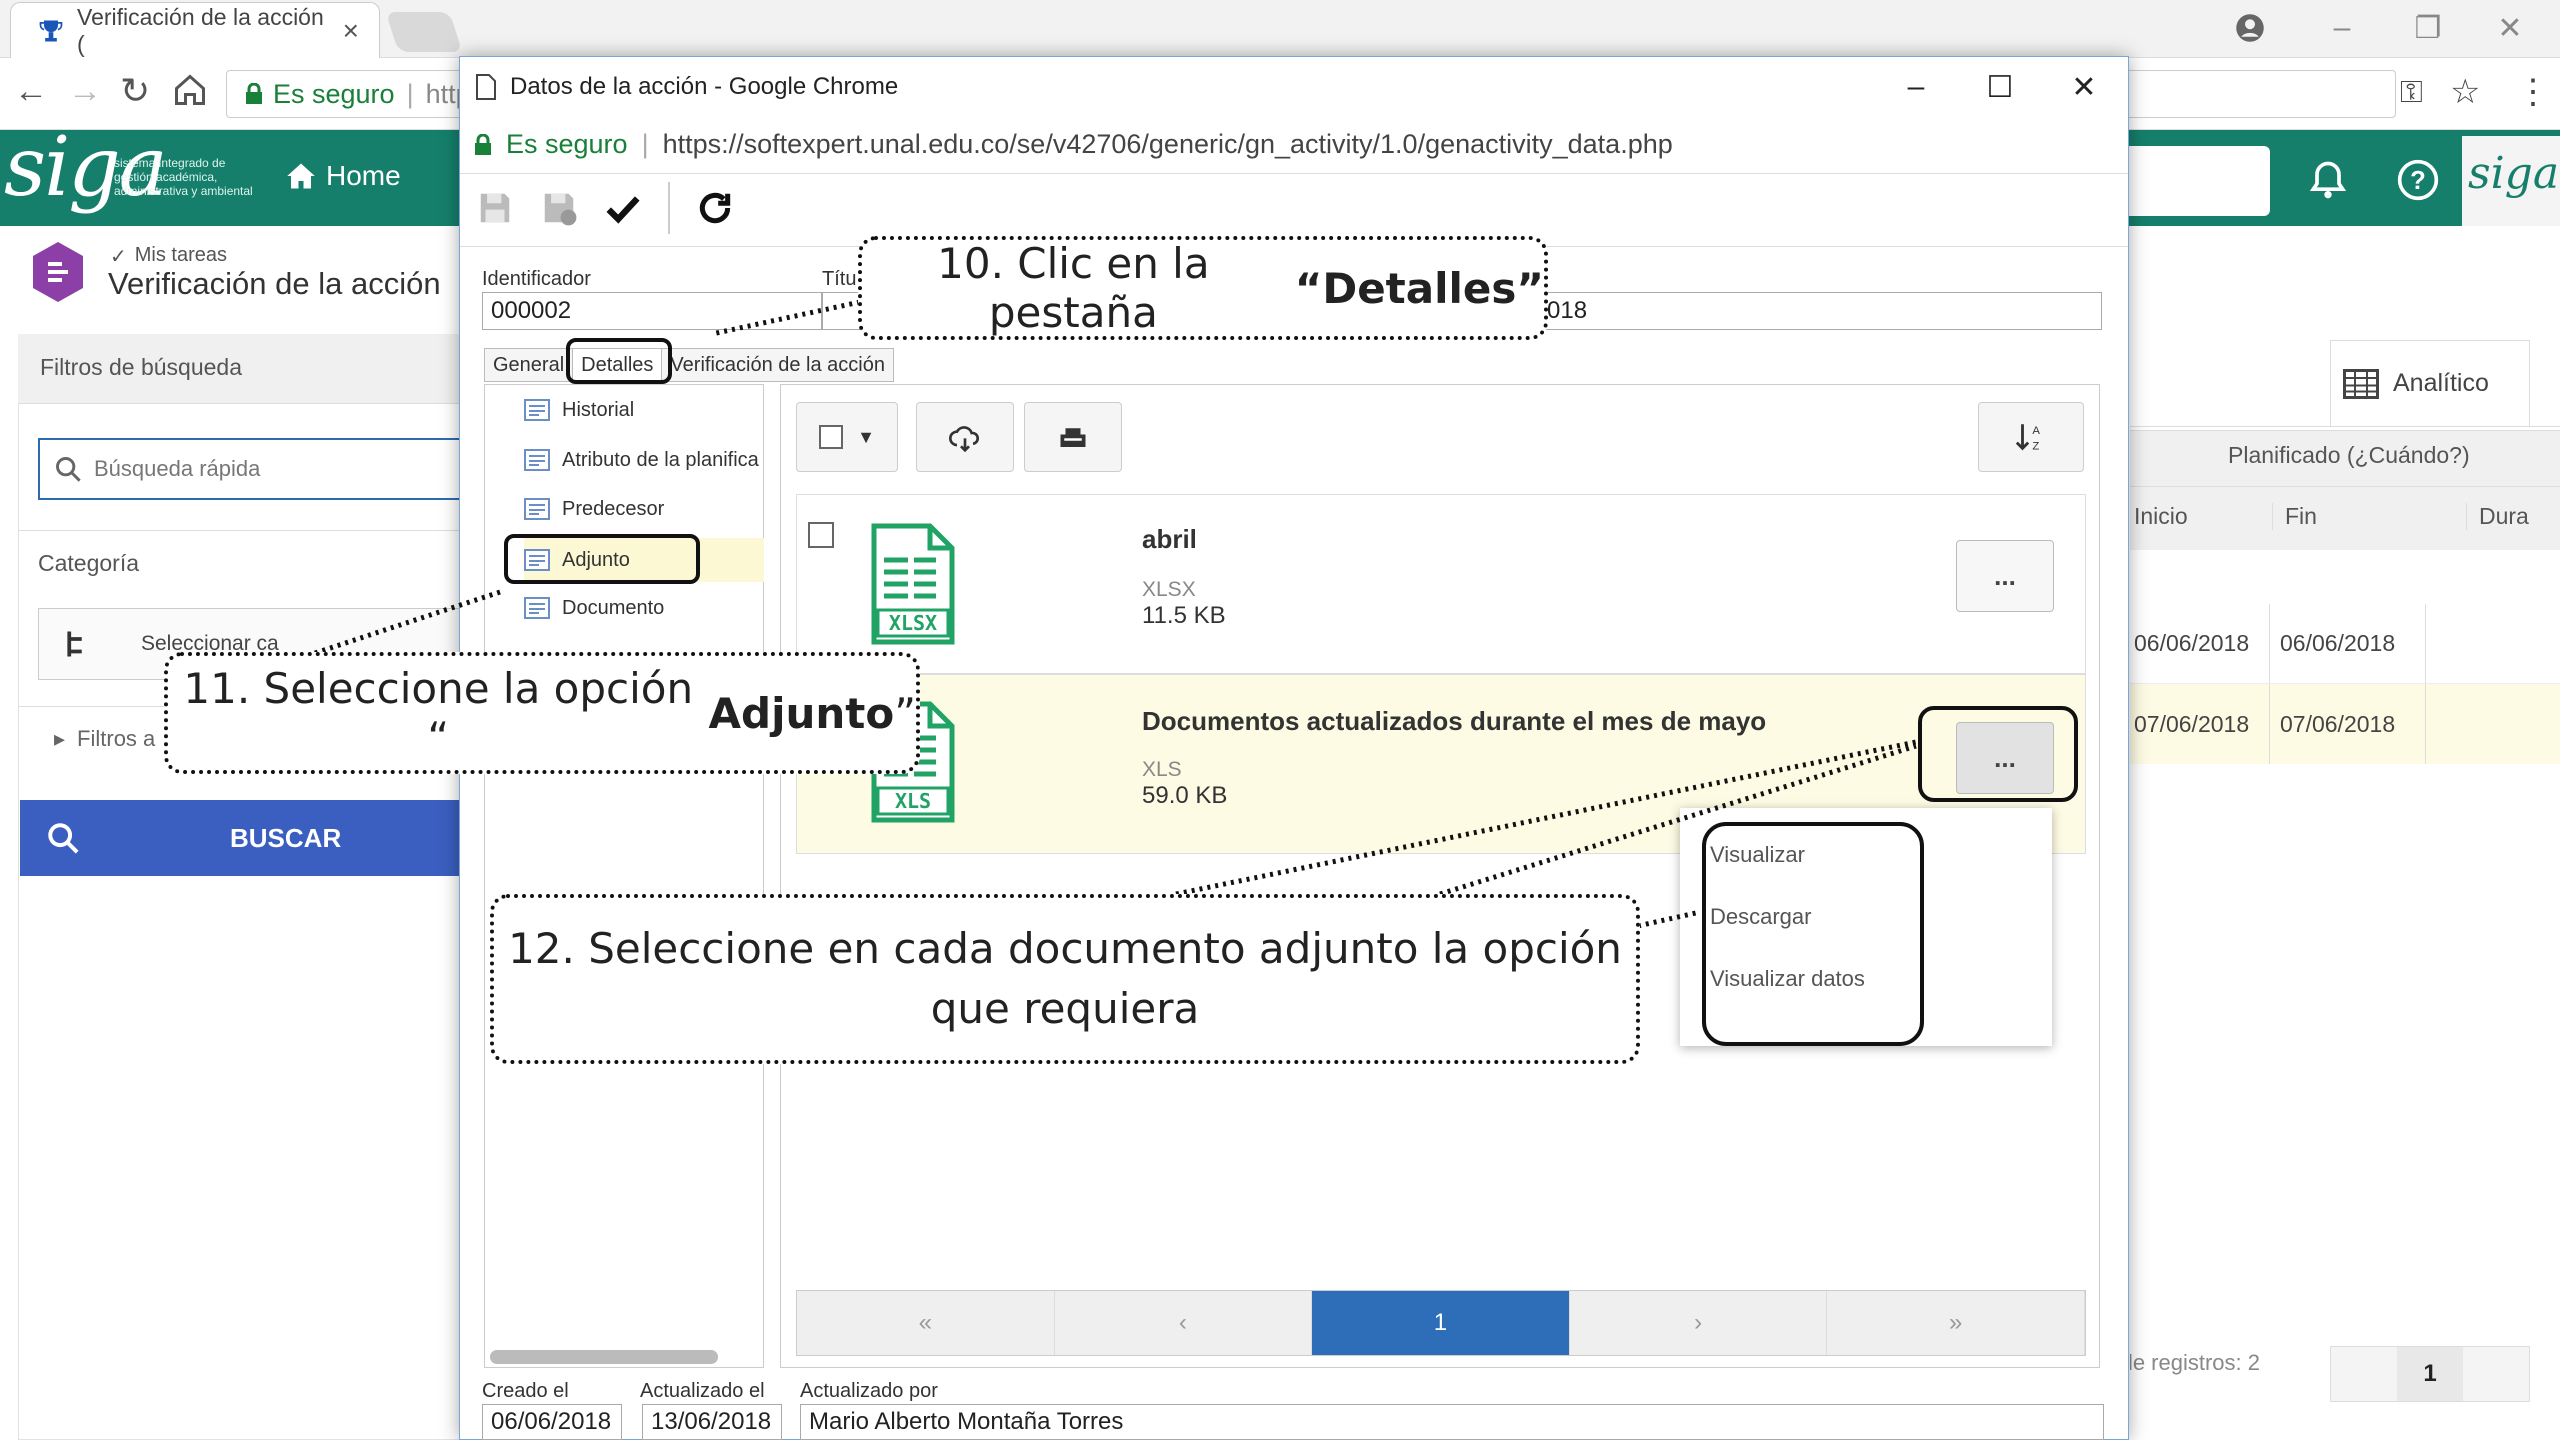 The width and height of the screenshot is (2560, 1440). What do you see at coordinates (1073, 288) in the screenshot?
I see `callout-10-text: 10. Clic en la pestaña` at bounding box center [1073, 288].